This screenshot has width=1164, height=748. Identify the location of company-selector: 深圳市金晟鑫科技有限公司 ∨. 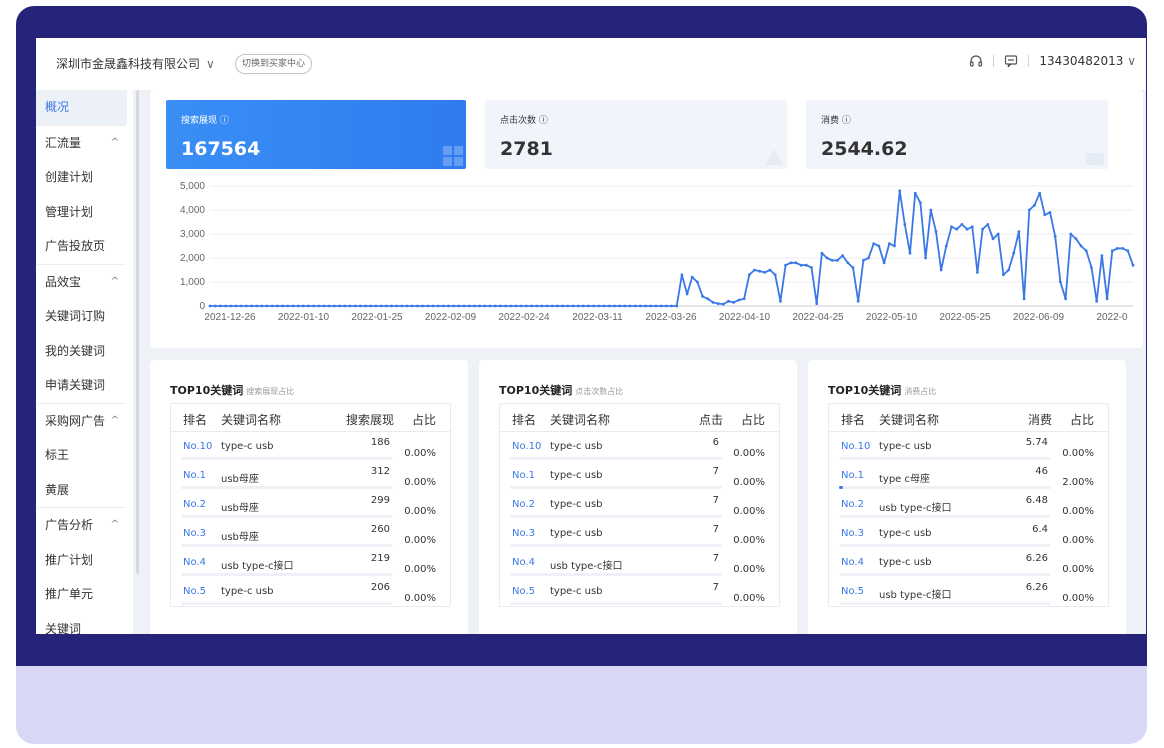
(135, 63).